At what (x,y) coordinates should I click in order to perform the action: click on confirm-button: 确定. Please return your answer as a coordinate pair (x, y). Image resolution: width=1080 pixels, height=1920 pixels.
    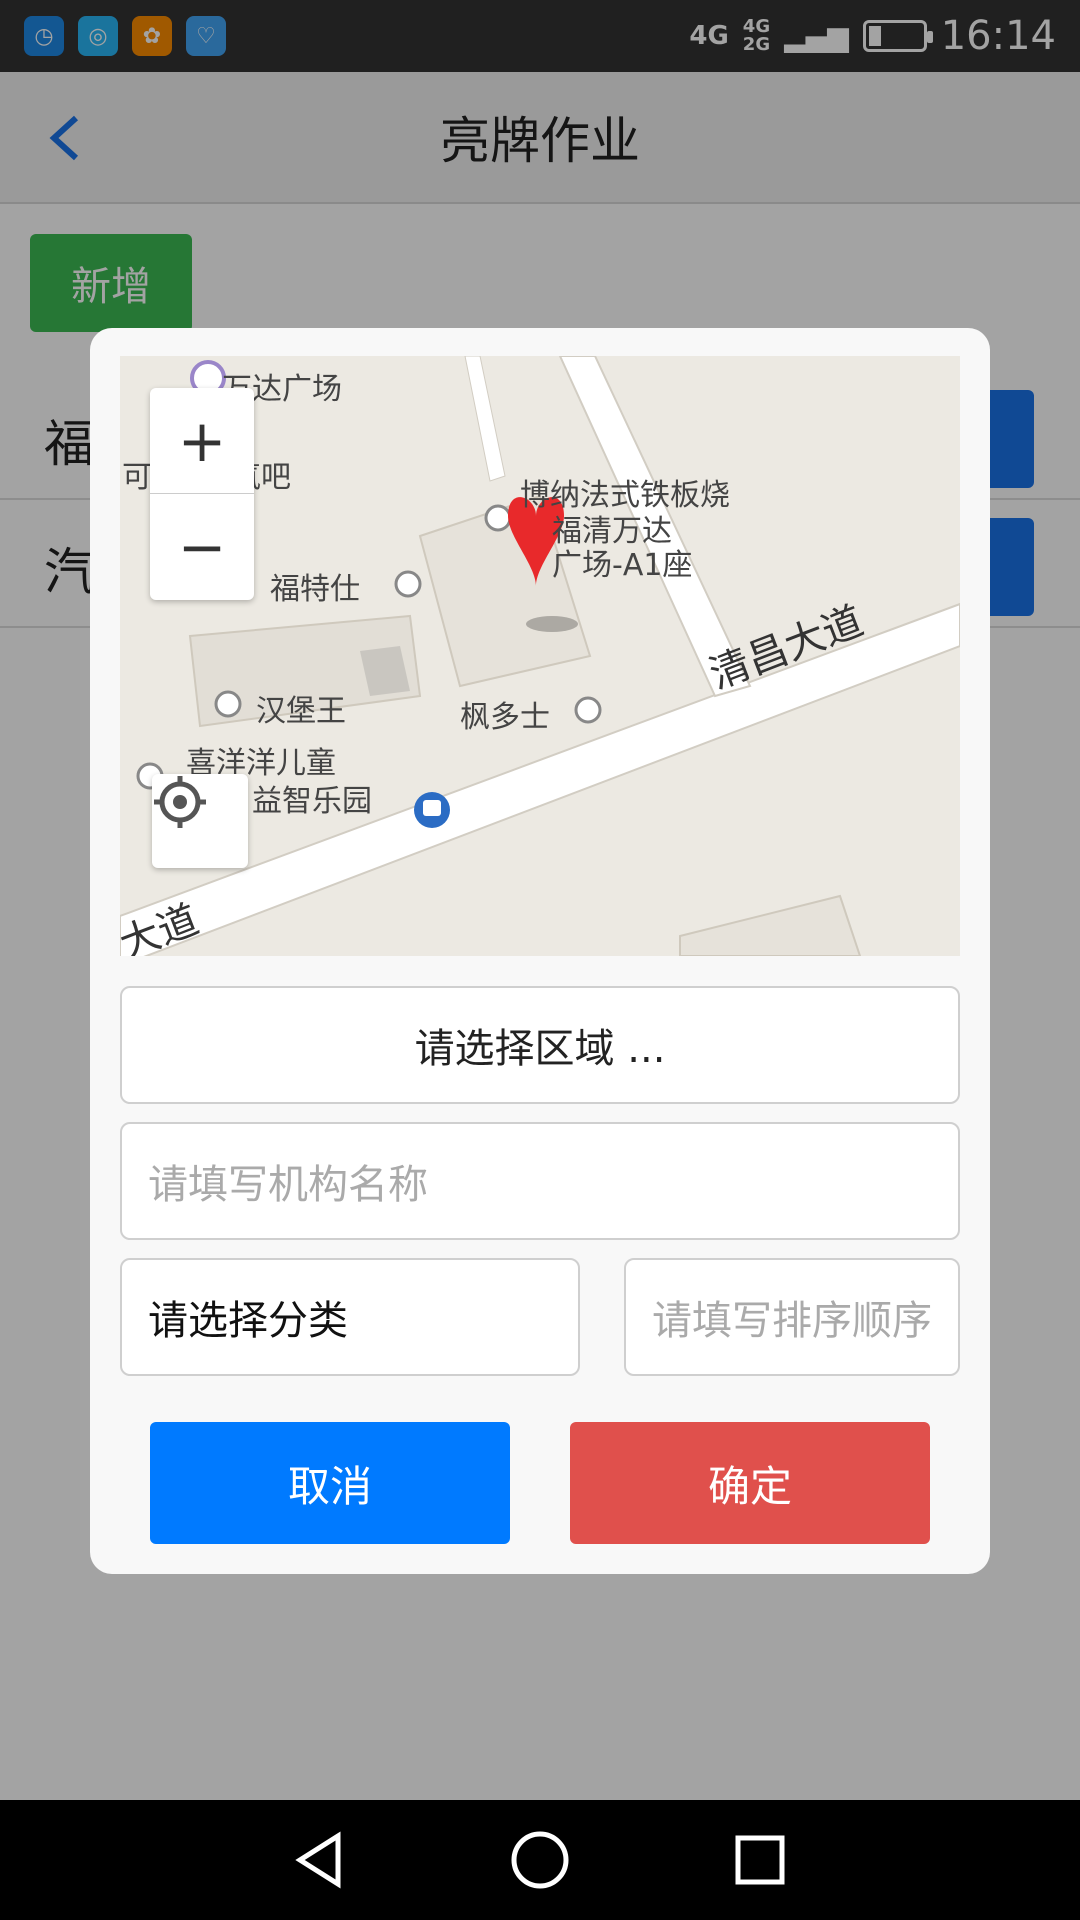
    Looking at the image, I should click on (750, 1483).